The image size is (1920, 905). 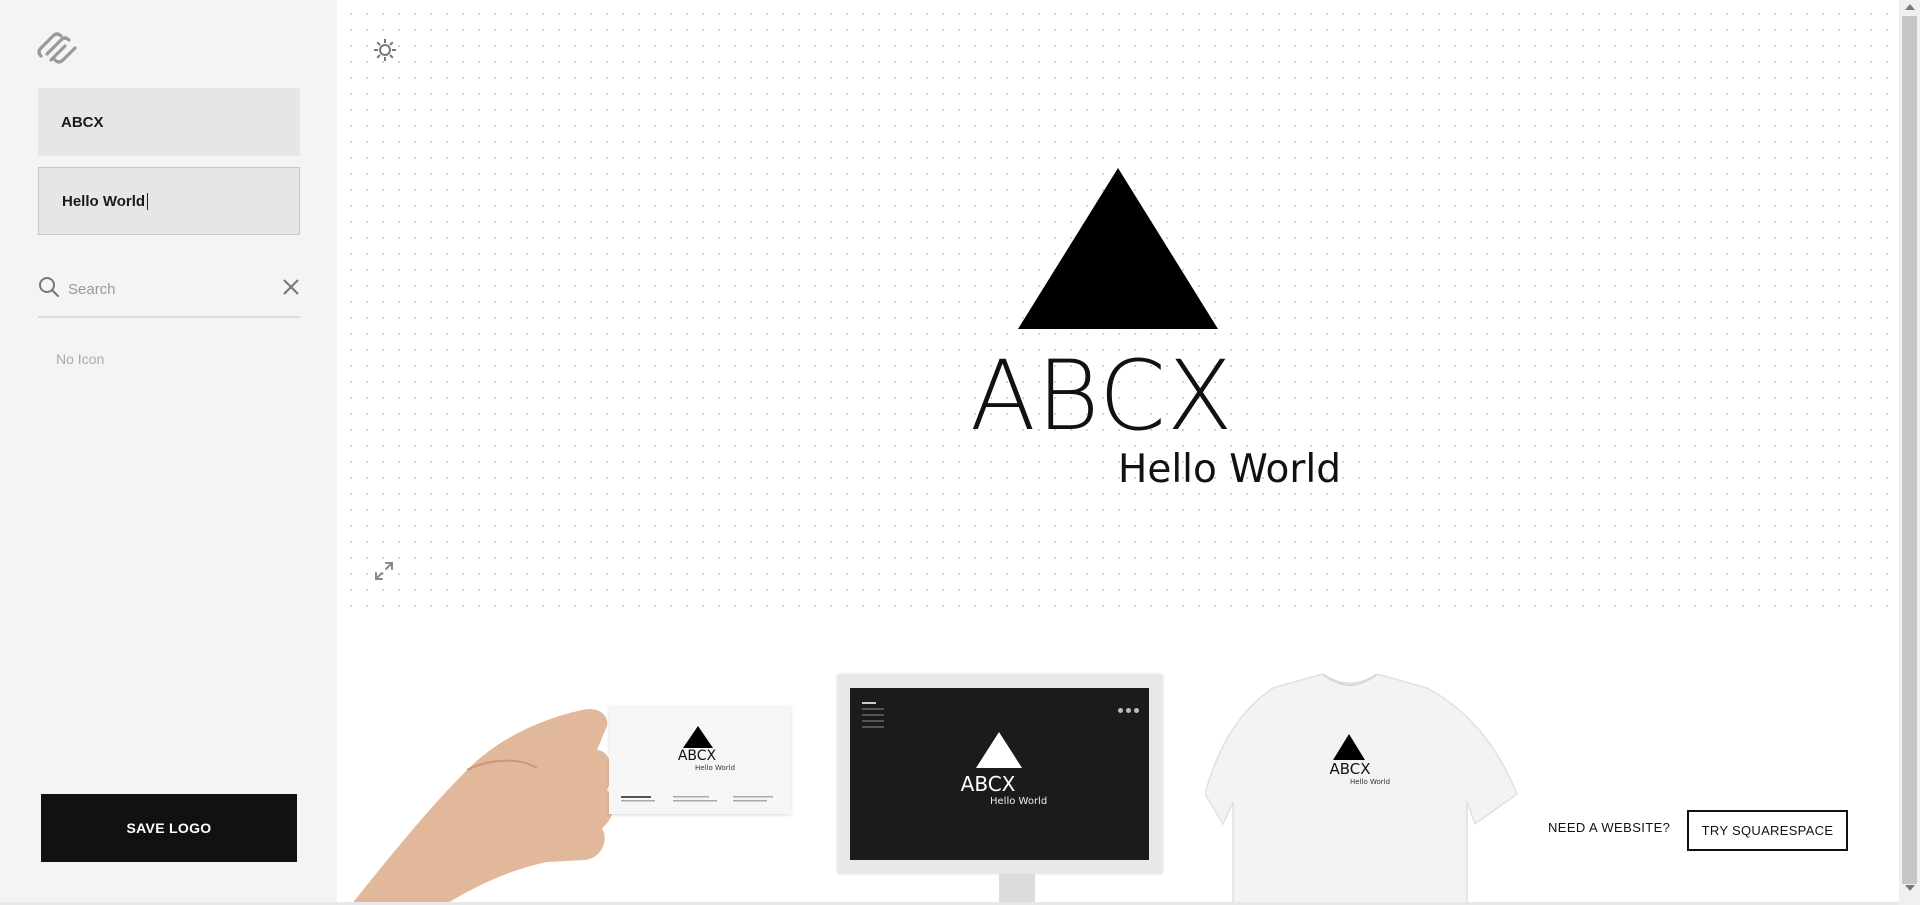 I want to click on scroll-up-arrow-icon, so click(x=1910, y=7).